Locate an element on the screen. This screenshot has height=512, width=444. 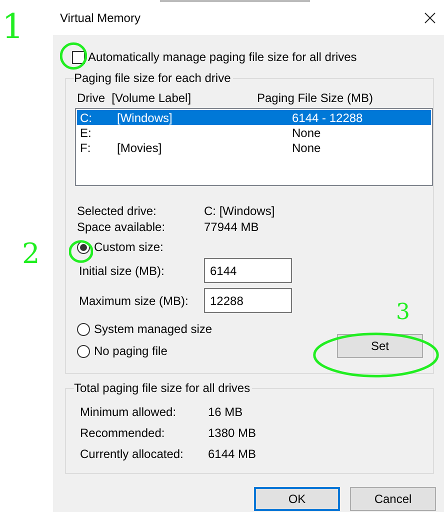
checkbox-label: Automatically manage paging file size for all drives is located at coordinates (222, 57).